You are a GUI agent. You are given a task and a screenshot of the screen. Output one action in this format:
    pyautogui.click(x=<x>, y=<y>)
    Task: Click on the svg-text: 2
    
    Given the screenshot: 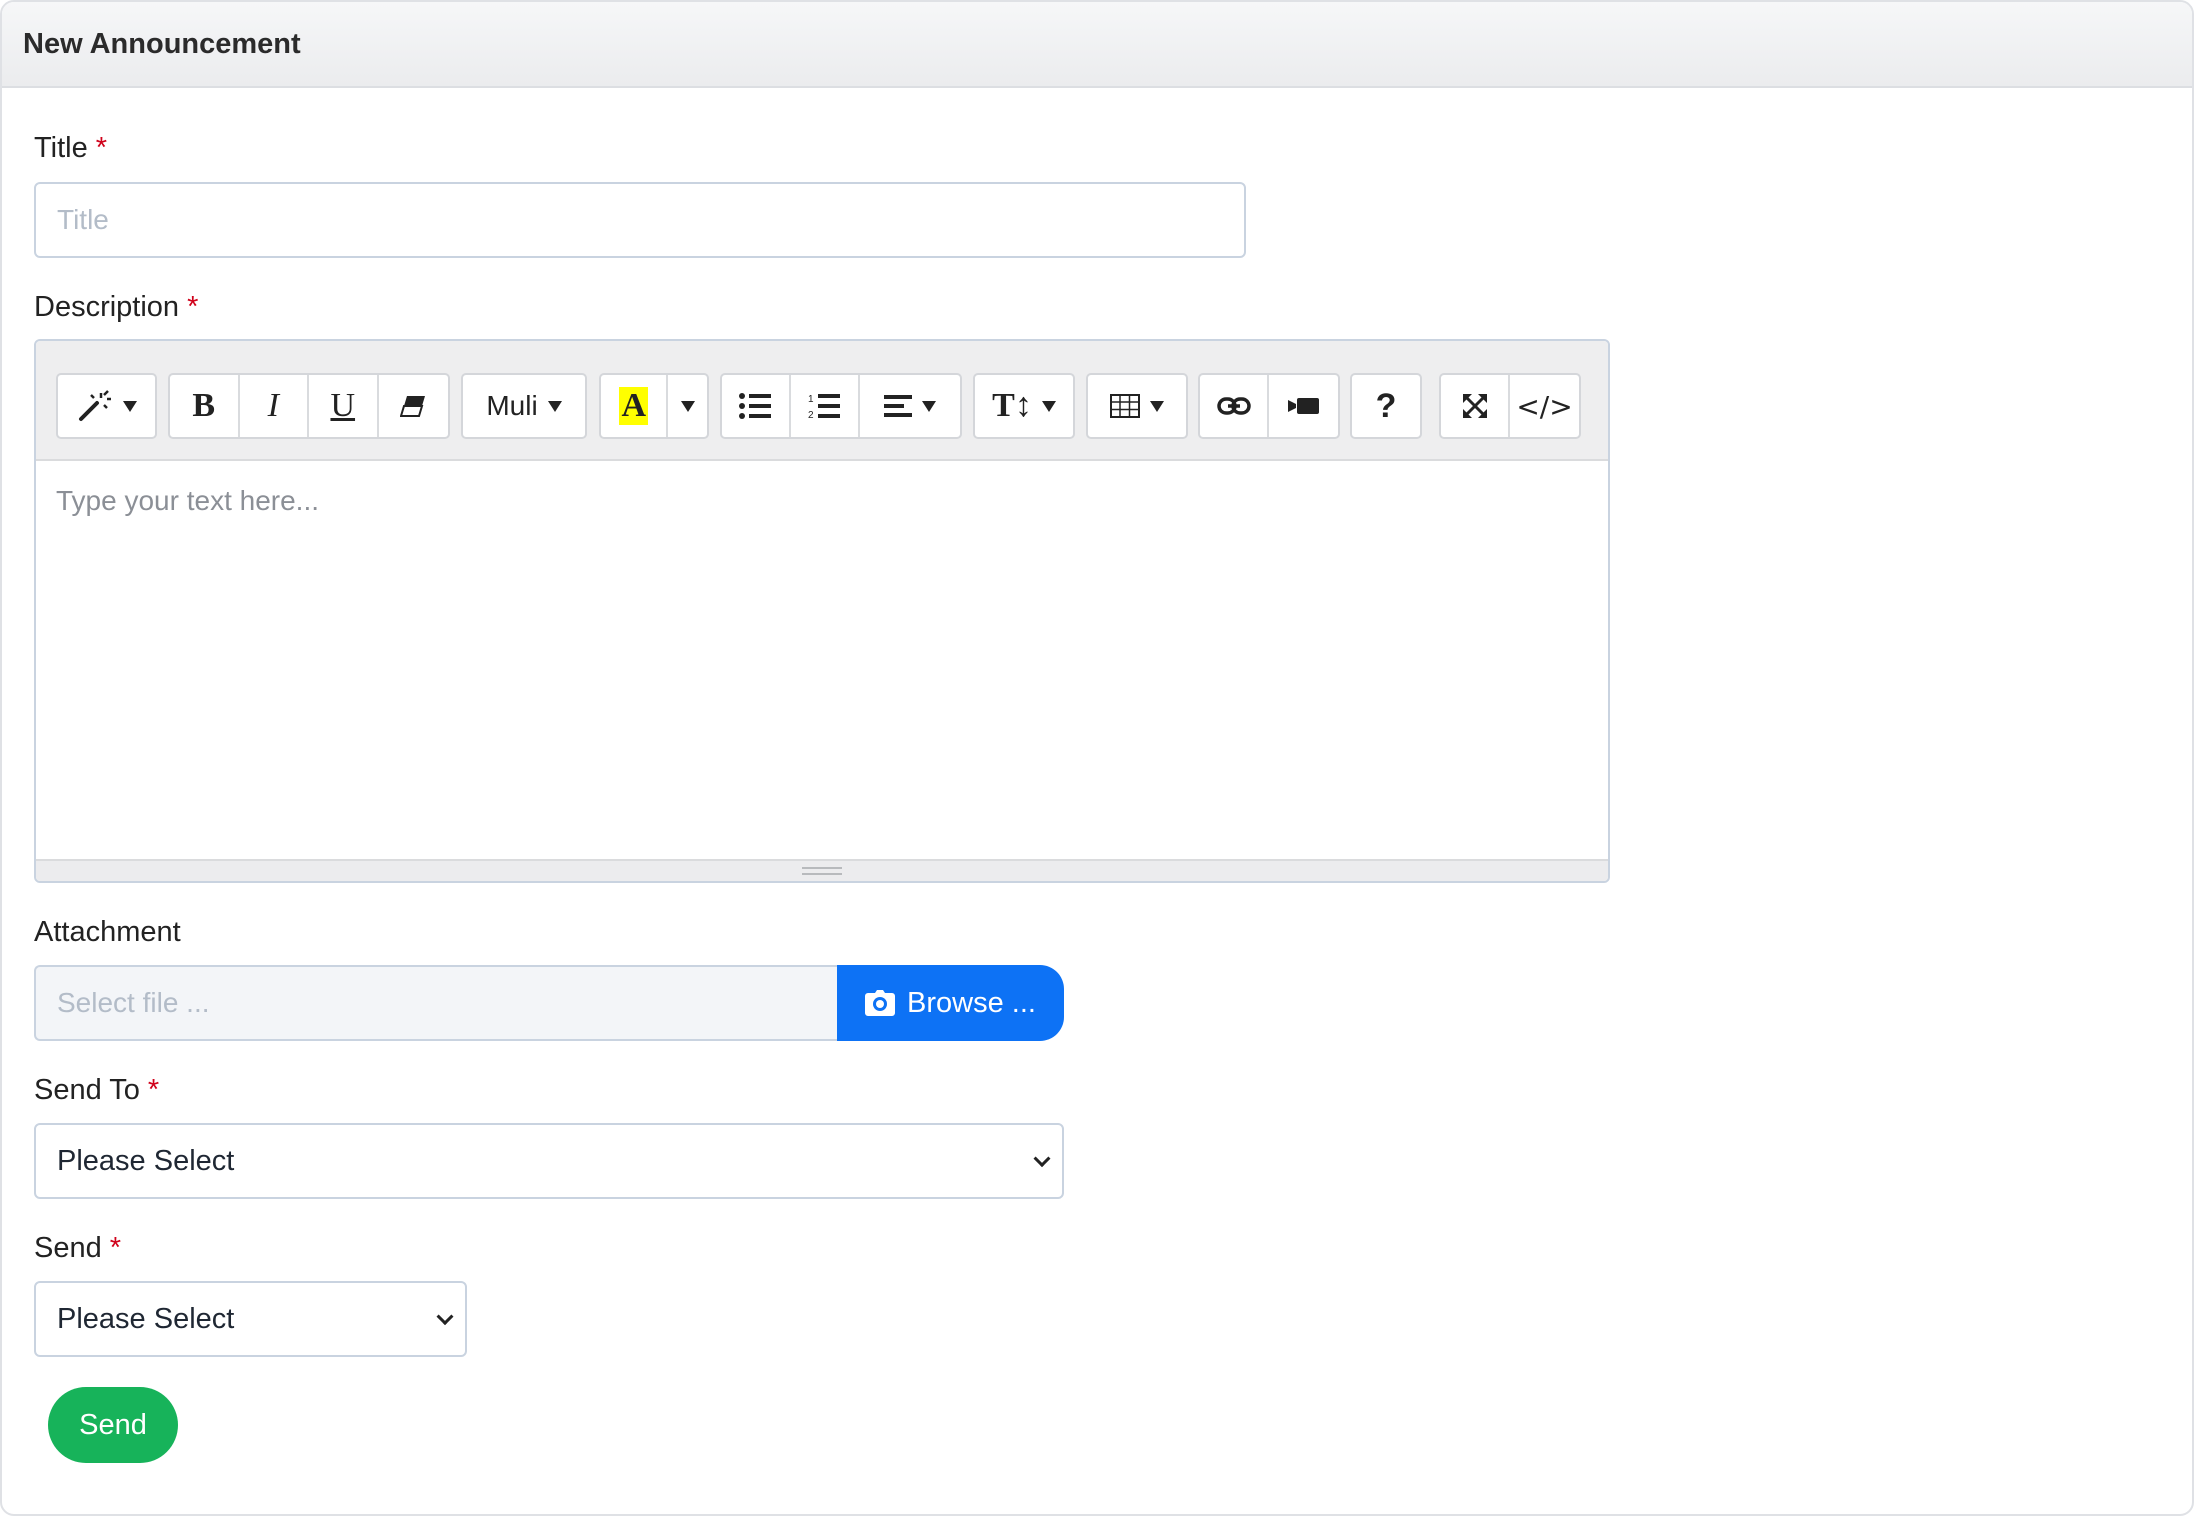 What is the action you would take?
    pyautogui.click(x=811, y=415)
    